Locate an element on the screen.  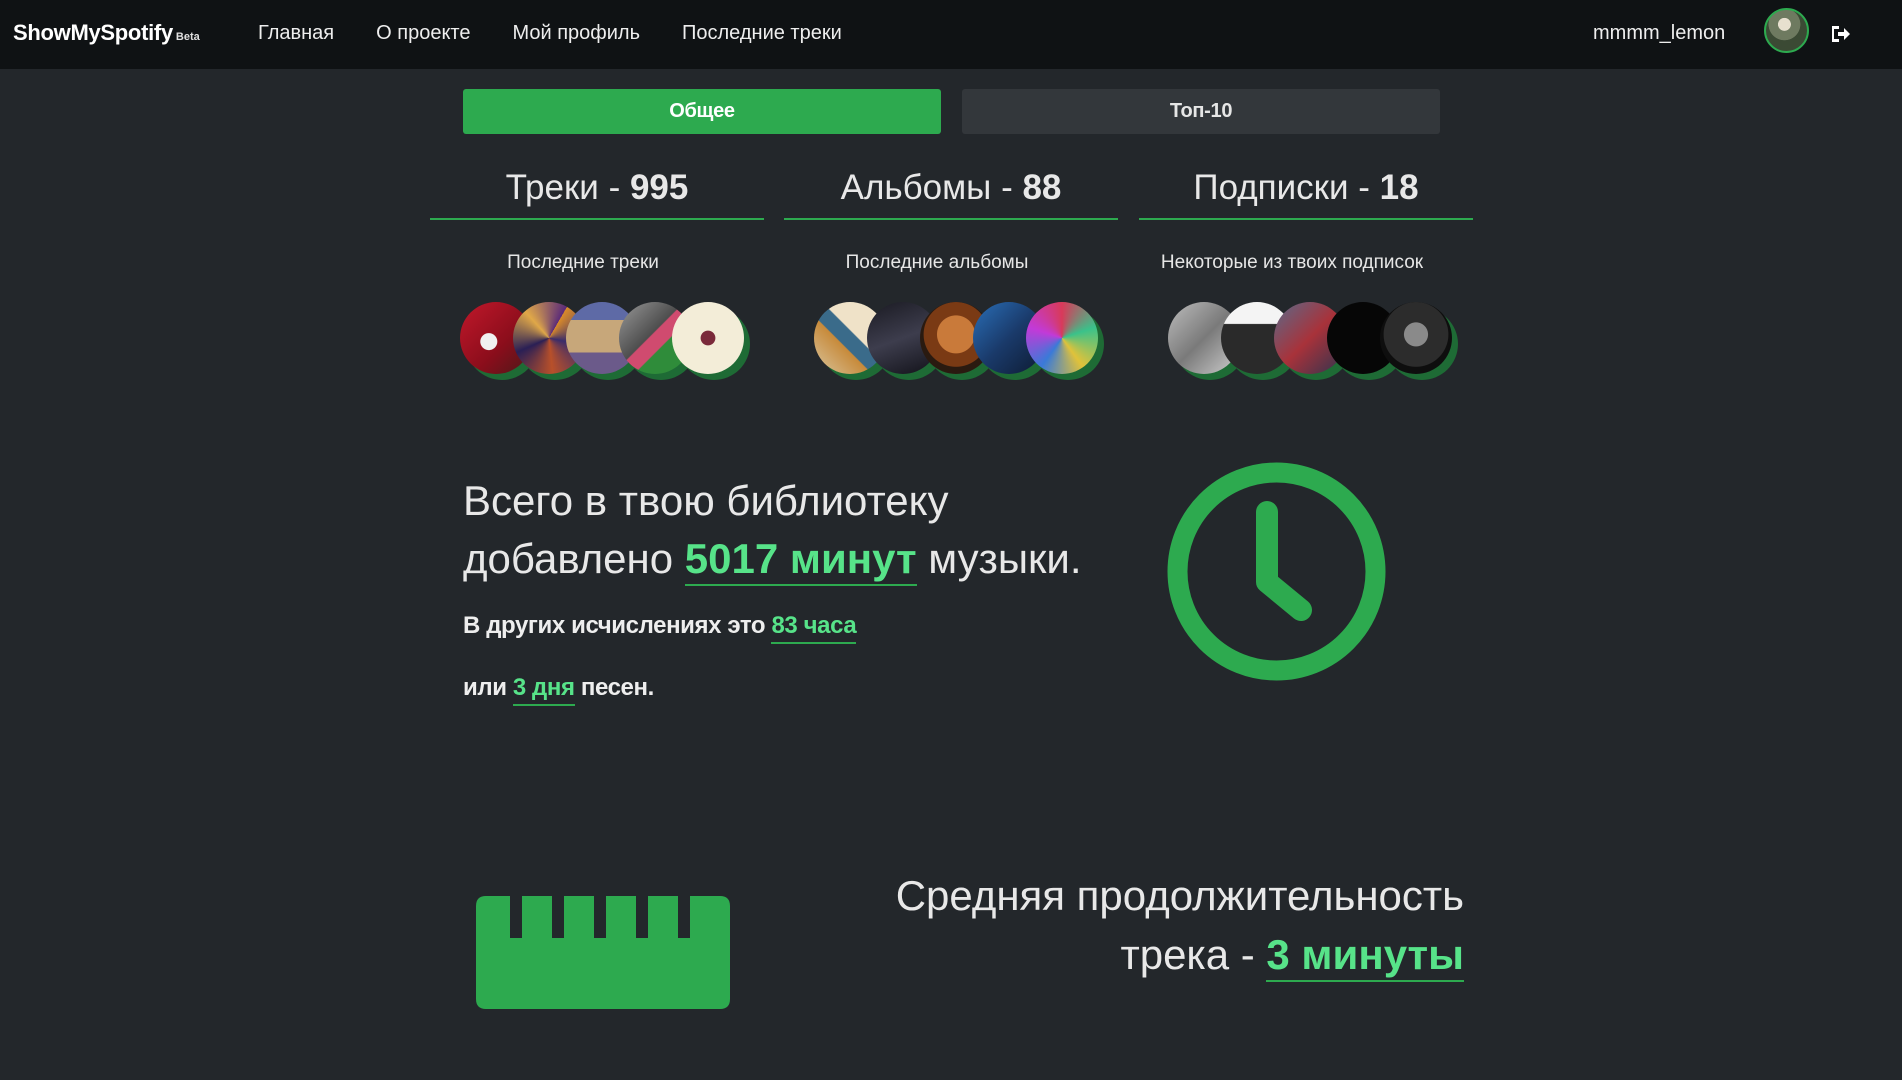
username: mmmm_lemon is located at coordinates (1659, 33).